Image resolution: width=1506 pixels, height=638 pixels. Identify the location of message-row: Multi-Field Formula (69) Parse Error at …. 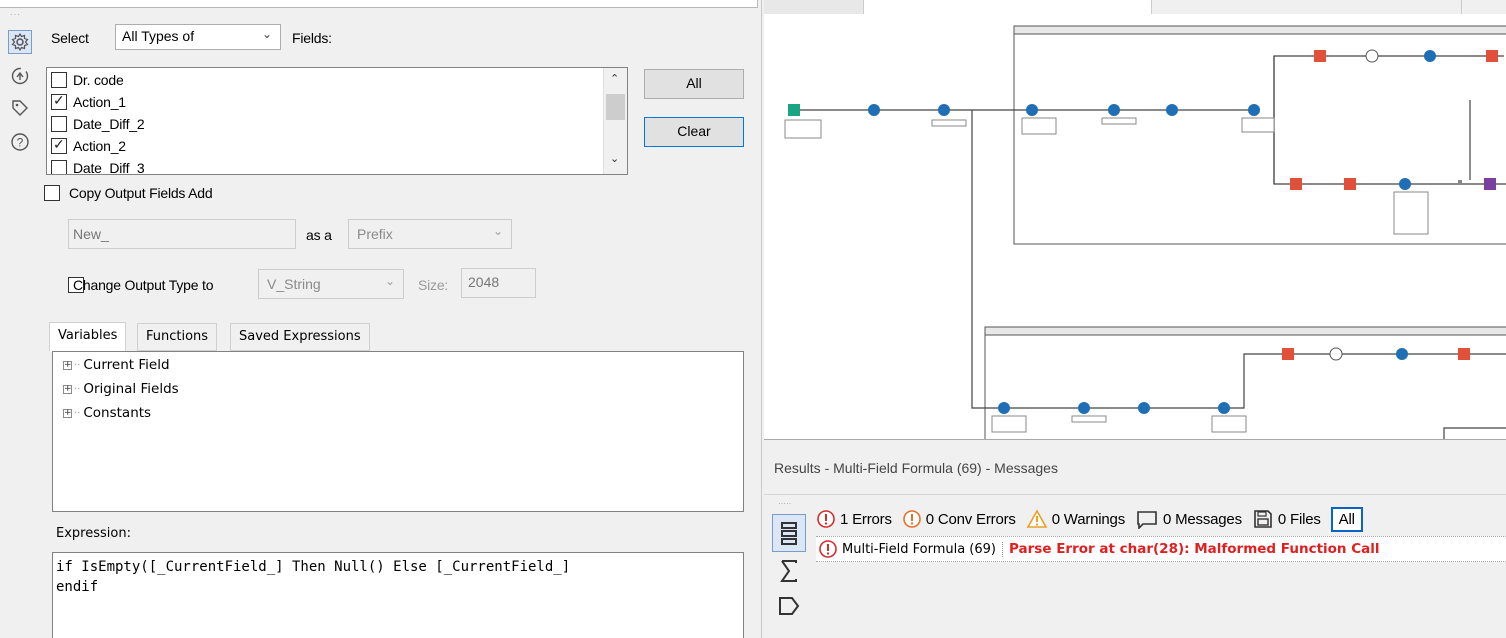
(1161, 549).